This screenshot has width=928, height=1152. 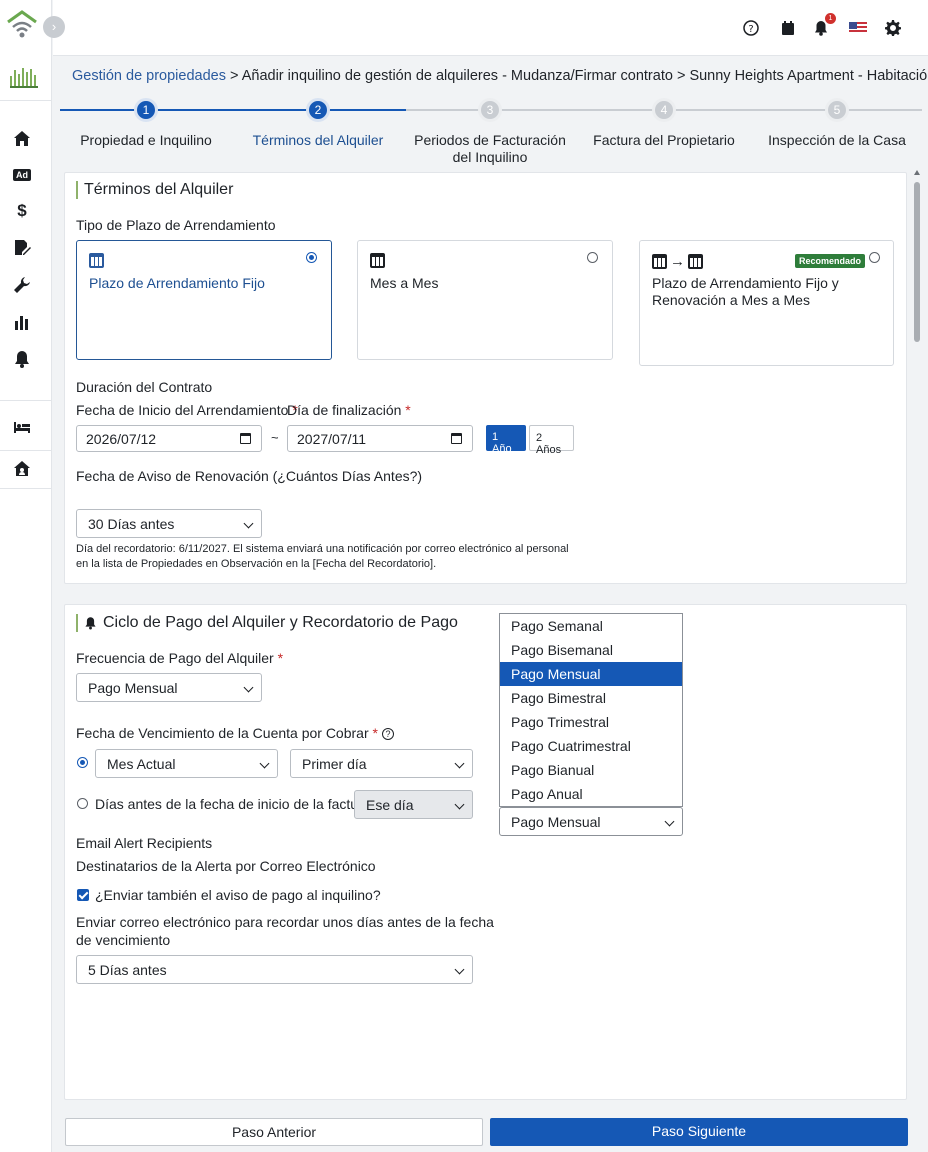 I want to click on send-tenant-checkbox, so click(x=83, y=895).